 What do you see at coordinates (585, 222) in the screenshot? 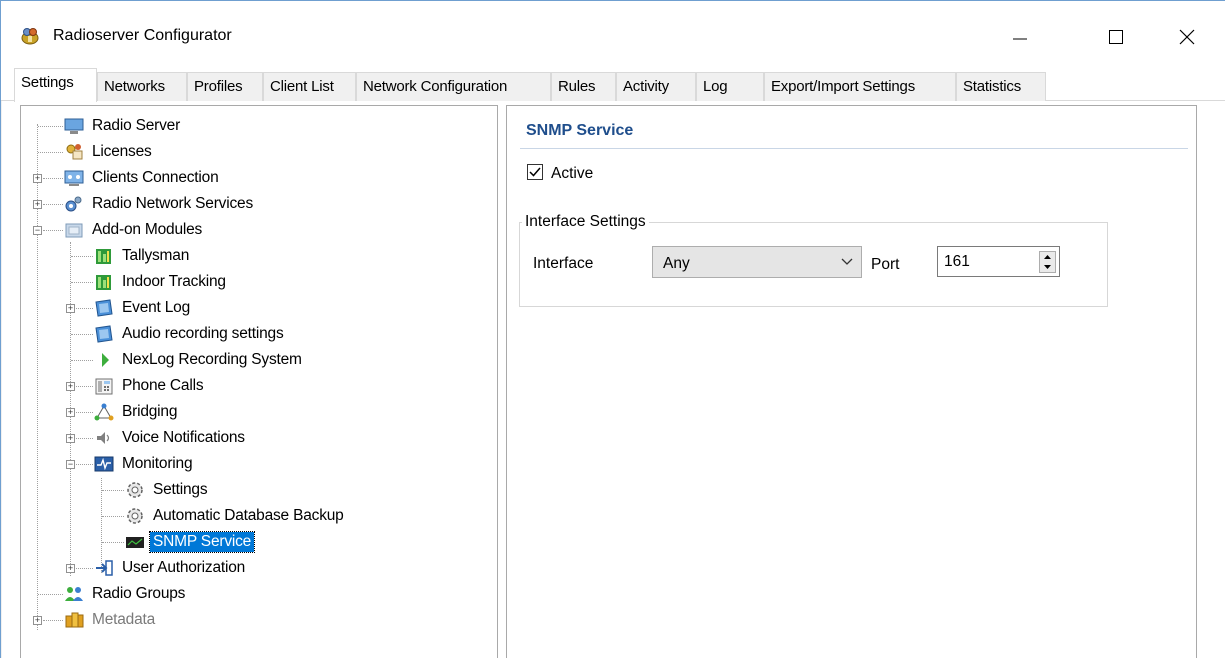
I see `interface-settings-title: Interface Settings` at bounding box center [585, 222].